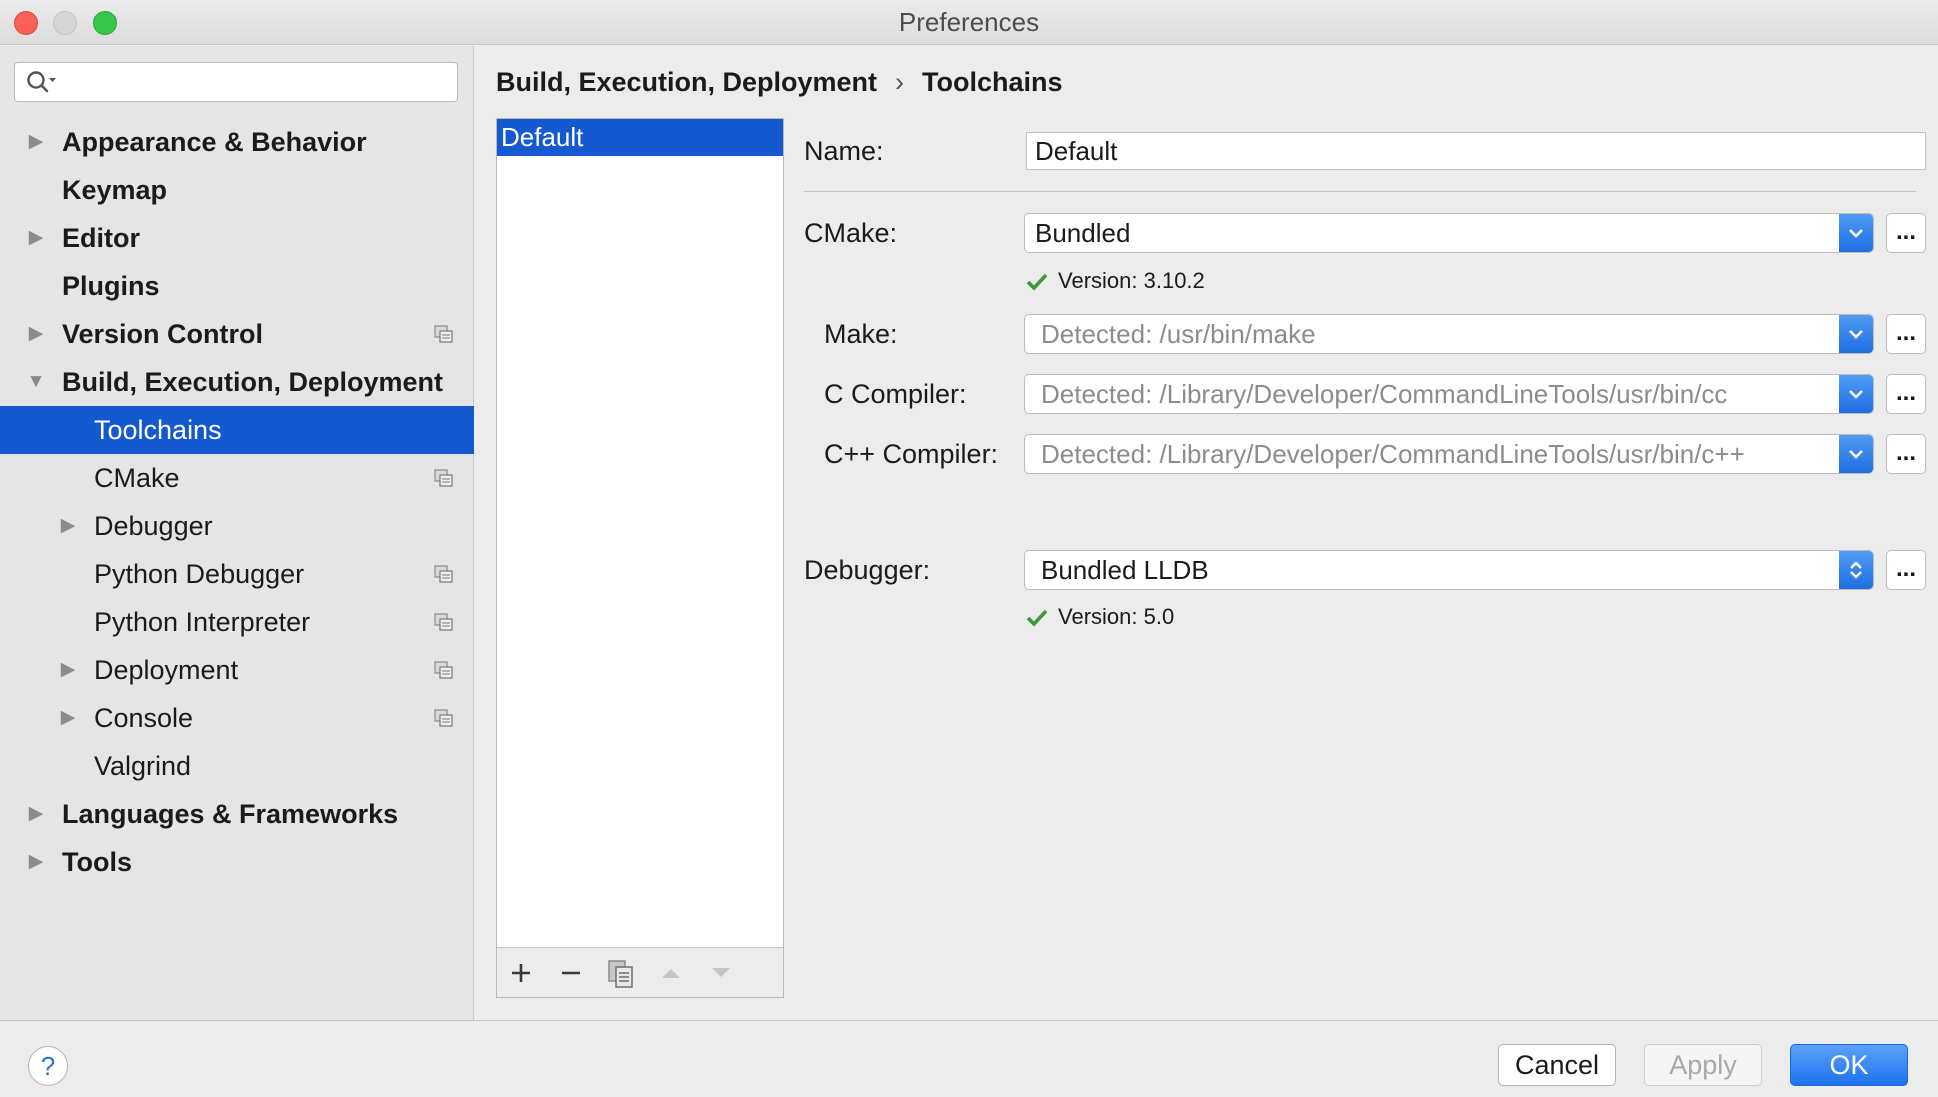  I want to click on apply-button: Apply, so click(1703, 1065).